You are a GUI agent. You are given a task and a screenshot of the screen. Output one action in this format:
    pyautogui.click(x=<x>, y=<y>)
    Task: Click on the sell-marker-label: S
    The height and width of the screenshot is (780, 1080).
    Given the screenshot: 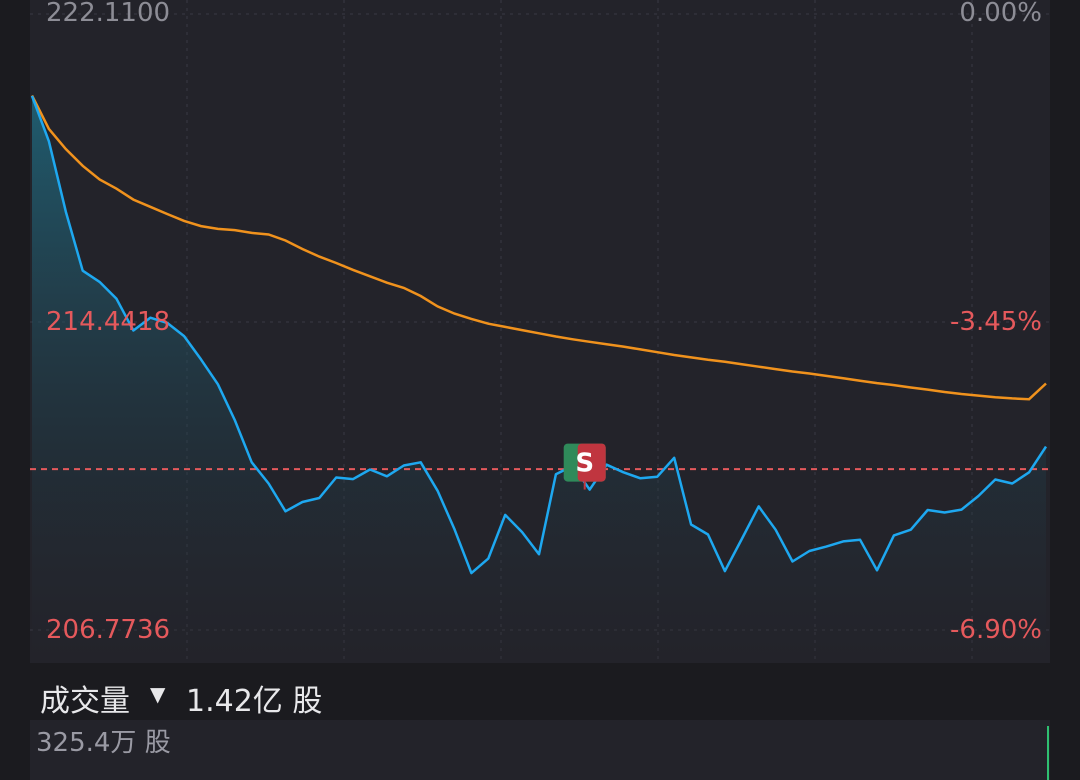 What is the action you would take?
    pyautogui.click(x=584, y=464)
    